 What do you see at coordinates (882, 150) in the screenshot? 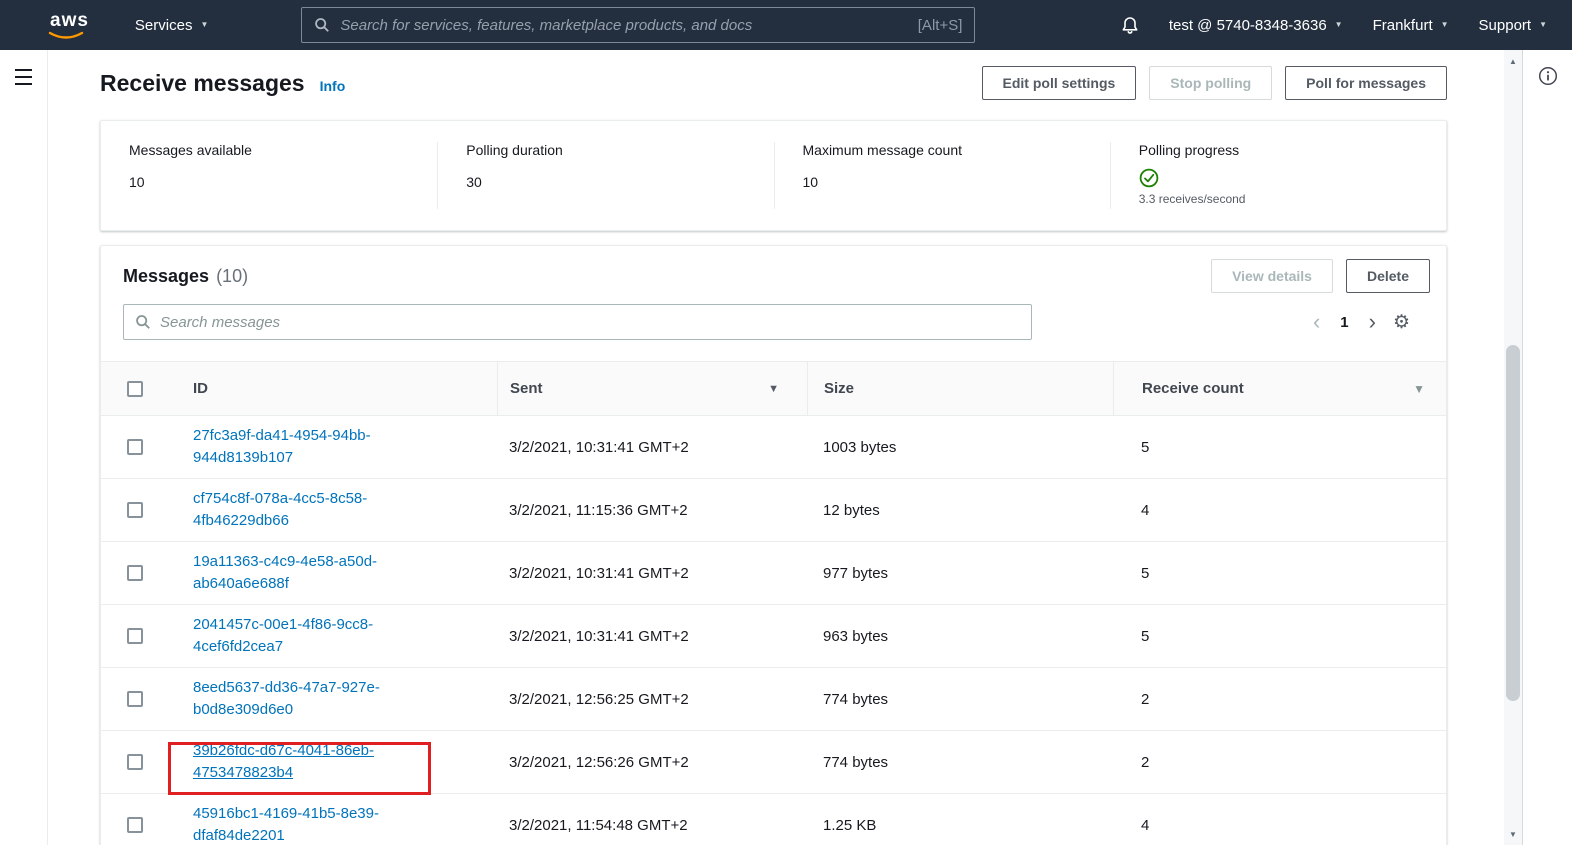
I see `stat-label: Maximum message count` at bounding box center [882, 150].